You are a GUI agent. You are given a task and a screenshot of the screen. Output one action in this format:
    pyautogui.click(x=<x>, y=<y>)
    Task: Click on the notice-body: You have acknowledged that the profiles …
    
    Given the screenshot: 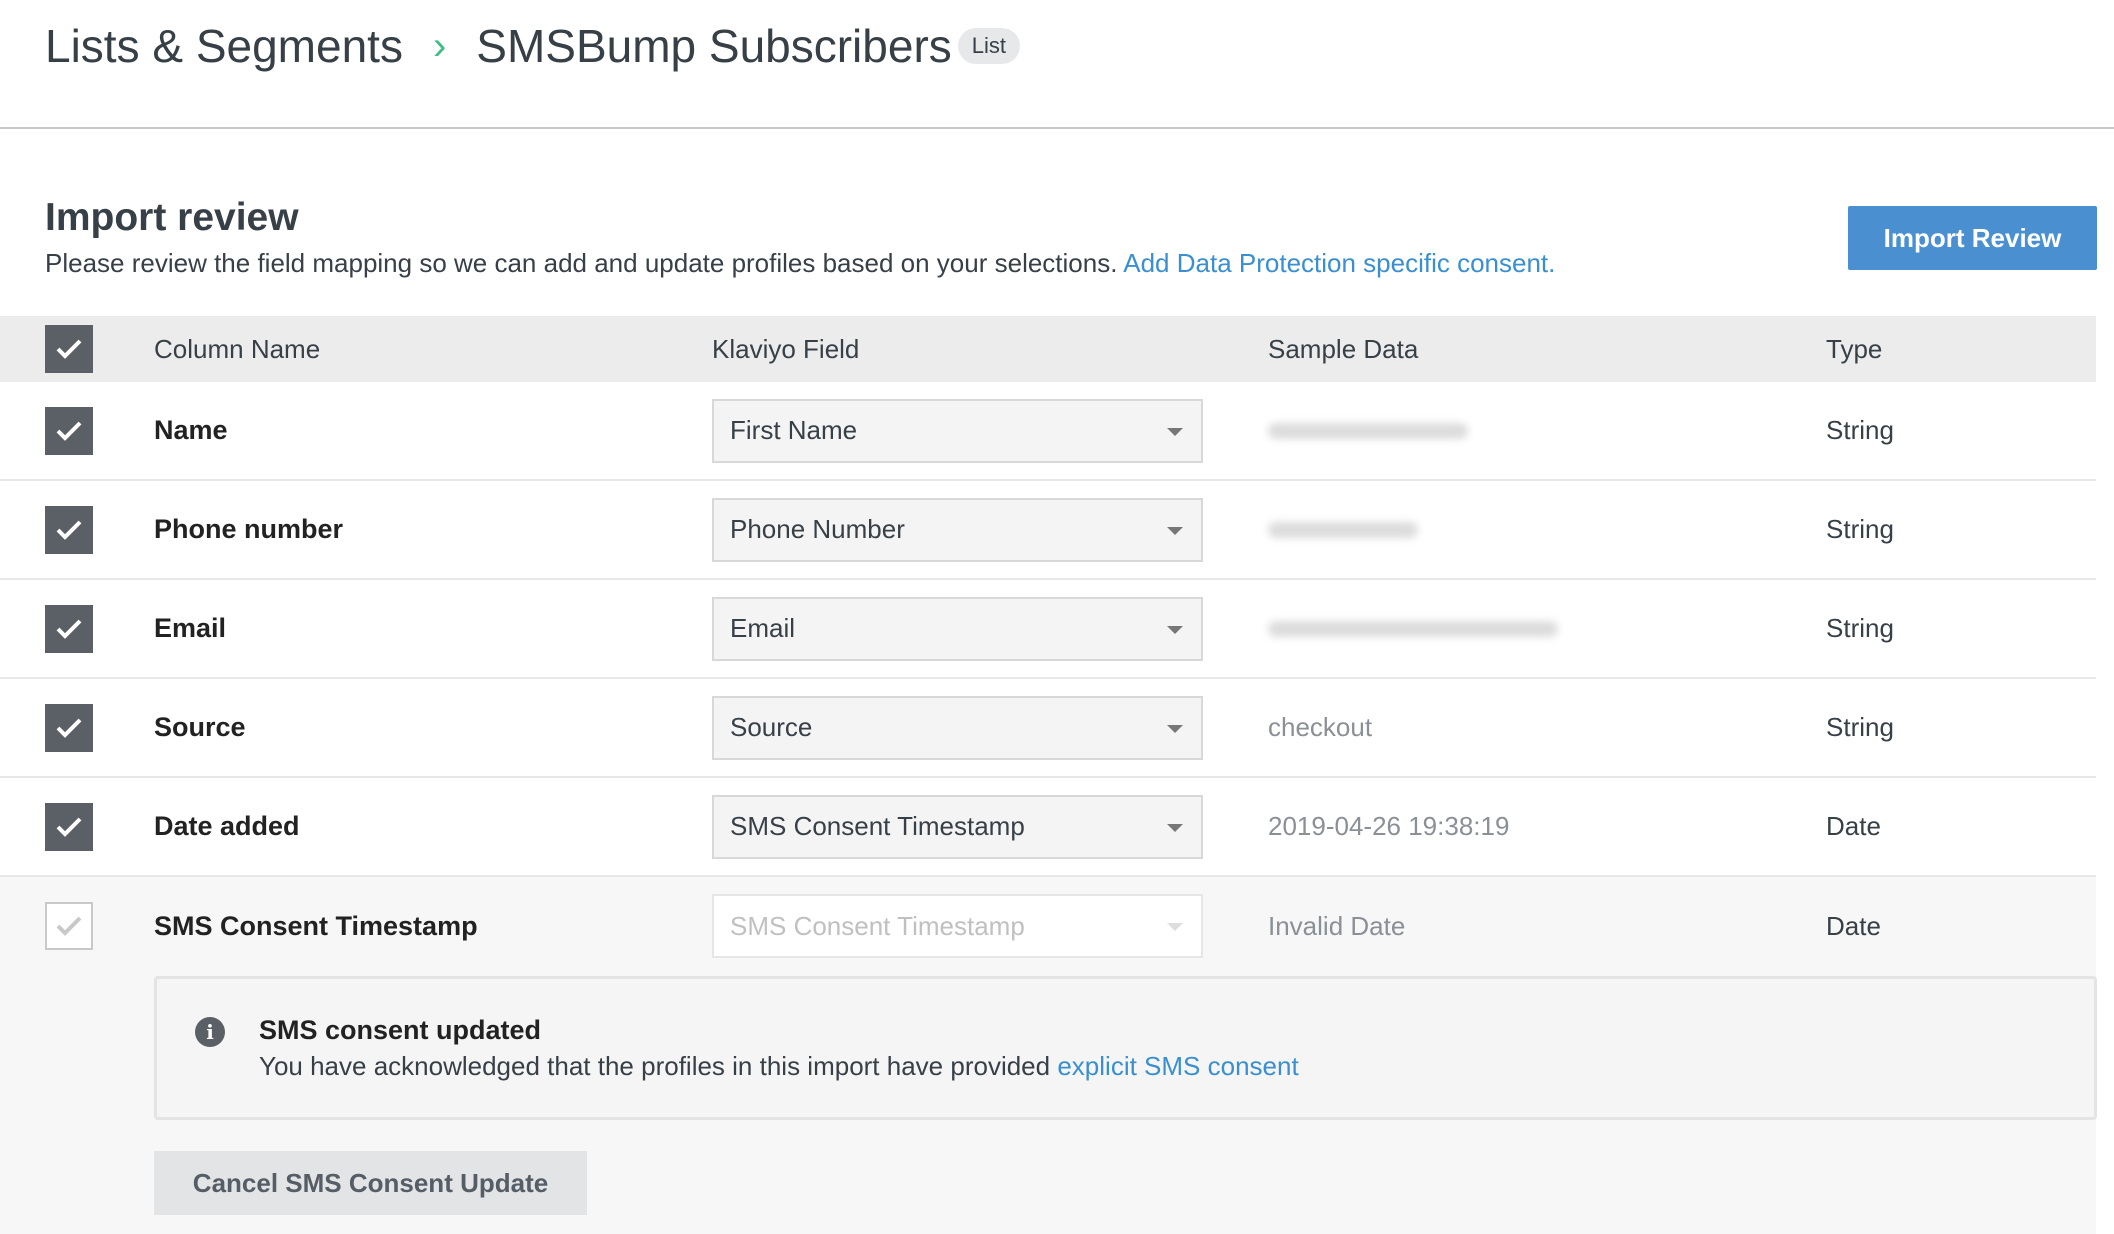 What is the action you would take?
    pyautogui.click(x=655, y=1066)
    